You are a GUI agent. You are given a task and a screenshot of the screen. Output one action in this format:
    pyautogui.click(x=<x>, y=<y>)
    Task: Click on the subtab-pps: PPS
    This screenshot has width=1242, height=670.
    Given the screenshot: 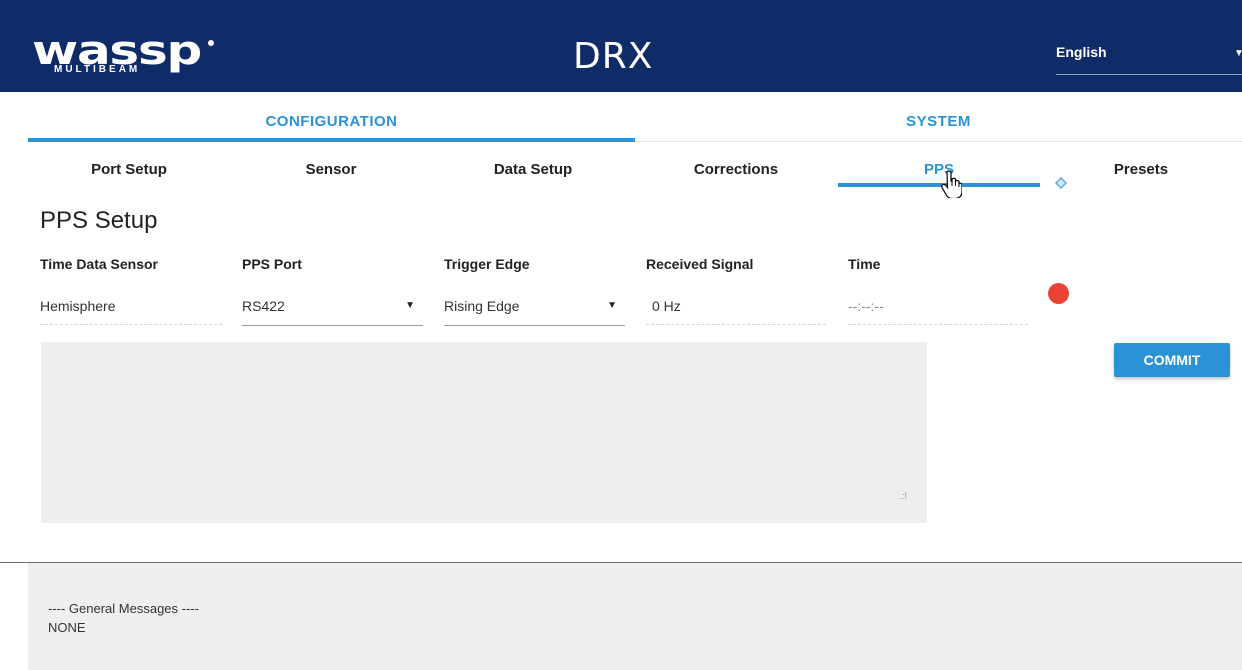 What is the action you would take?
    pyautogui.click(x=939, y=169)
    